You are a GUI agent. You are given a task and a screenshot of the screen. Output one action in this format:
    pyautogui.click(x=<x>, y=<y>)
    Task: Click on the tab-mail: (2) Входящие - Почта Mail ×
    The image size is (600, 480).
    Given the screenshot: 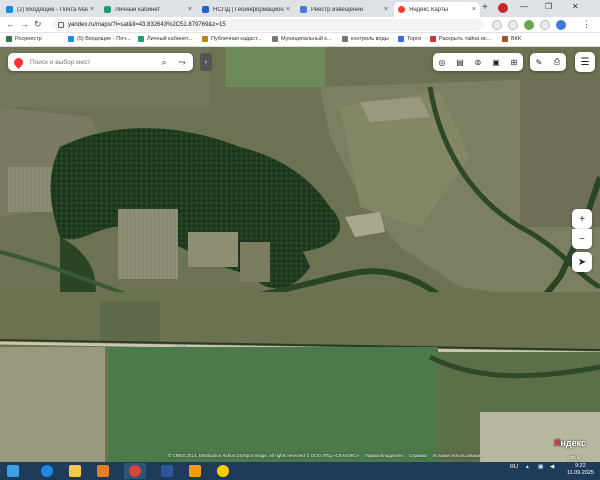 What is the action you would take?
    pyautogui.click(x=50, y=9)
    